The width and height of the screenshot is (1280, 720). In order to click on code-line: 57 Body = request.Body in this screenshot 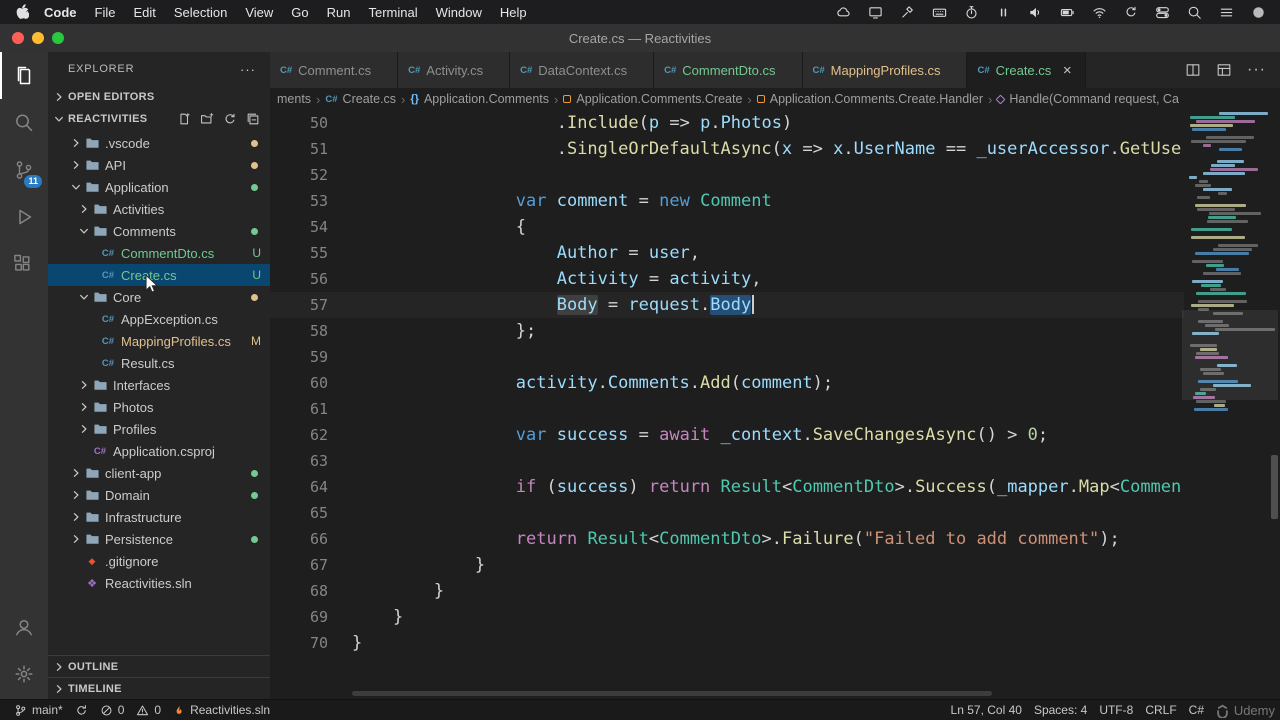, I will do `click(727, 305)`.